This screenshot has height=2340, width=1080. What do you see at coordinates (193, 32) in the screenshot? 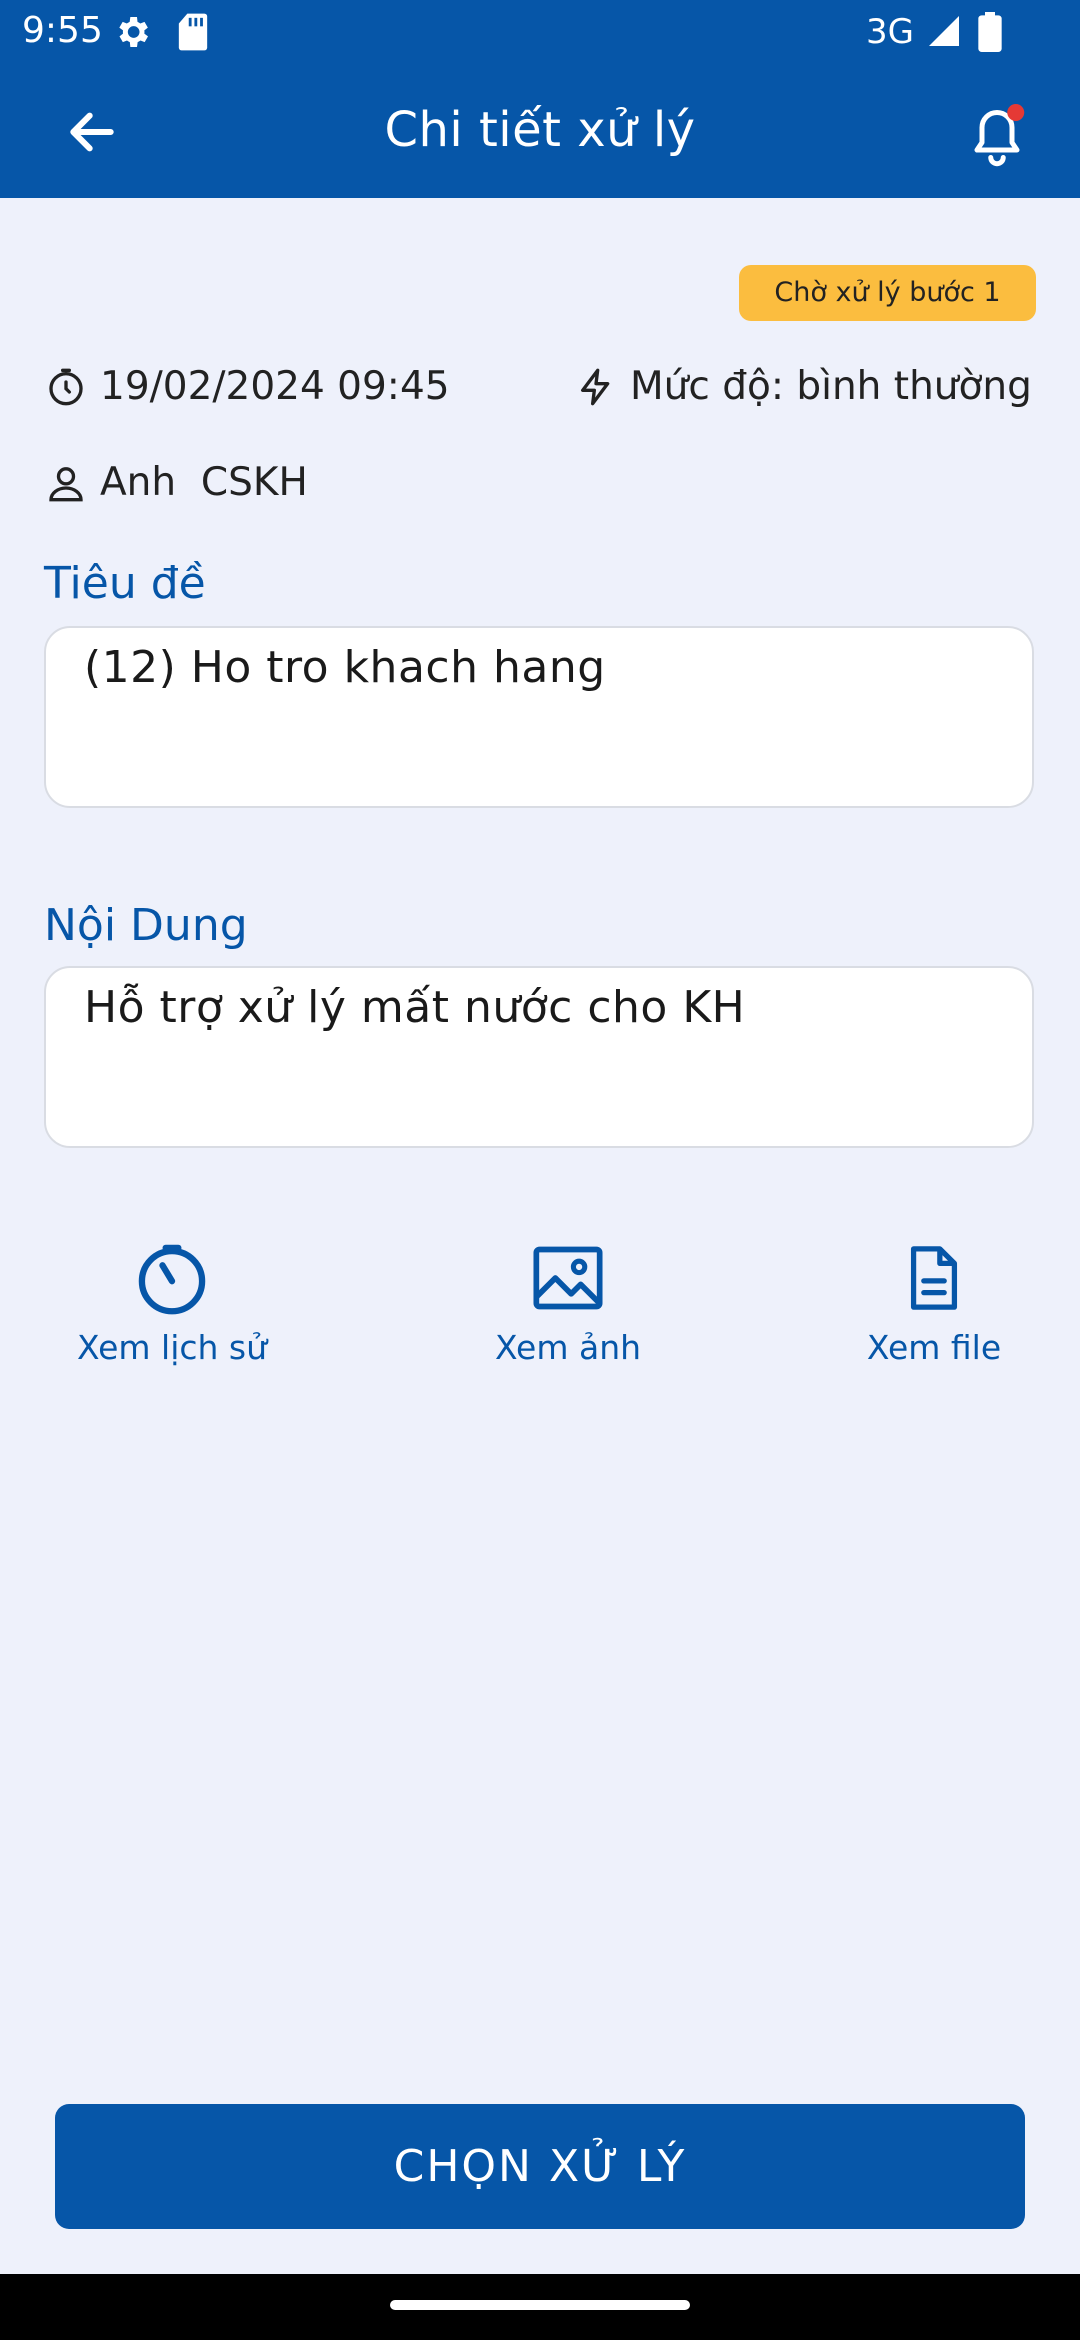
I see `sd-card-icon` at bounding box center [193, 32].